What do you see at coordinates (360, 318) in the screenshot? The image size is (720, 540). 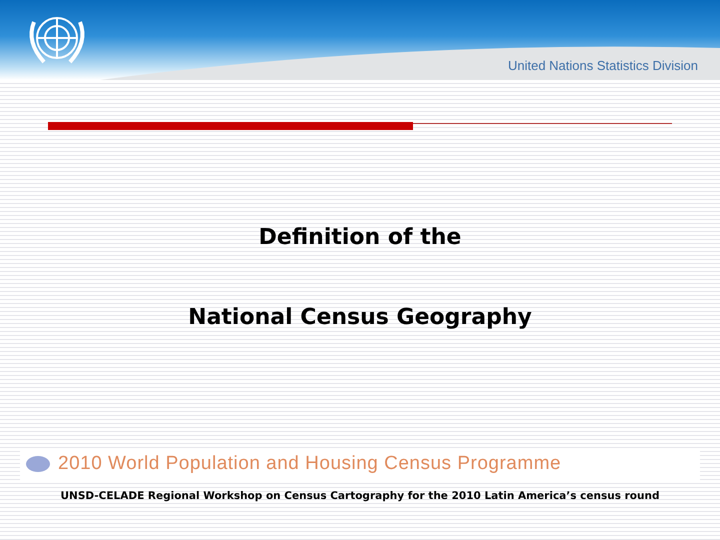 I see `slide-title: National Census Geography` at bounding box center [360, 318].